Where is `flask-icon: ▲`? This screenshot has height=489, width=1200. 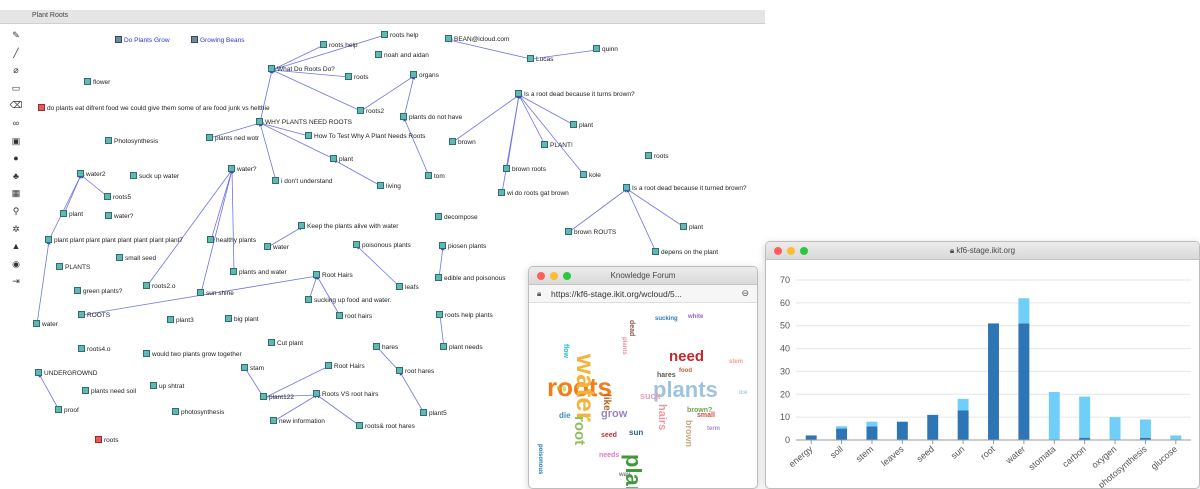
flask-icon: ▲ is located at coordinates (16, 246).